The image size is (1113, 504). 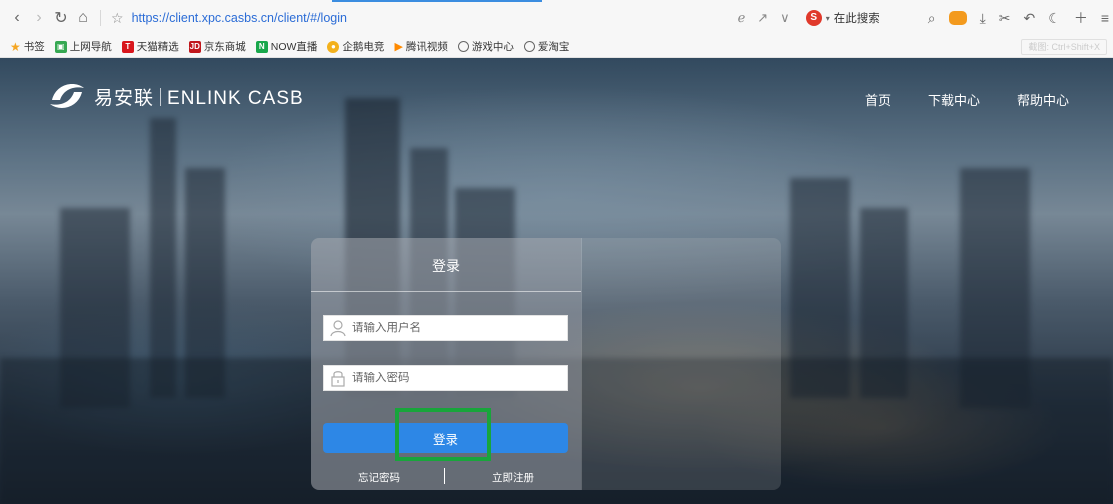 I want to click on username-field, so click(x=445, y=328).